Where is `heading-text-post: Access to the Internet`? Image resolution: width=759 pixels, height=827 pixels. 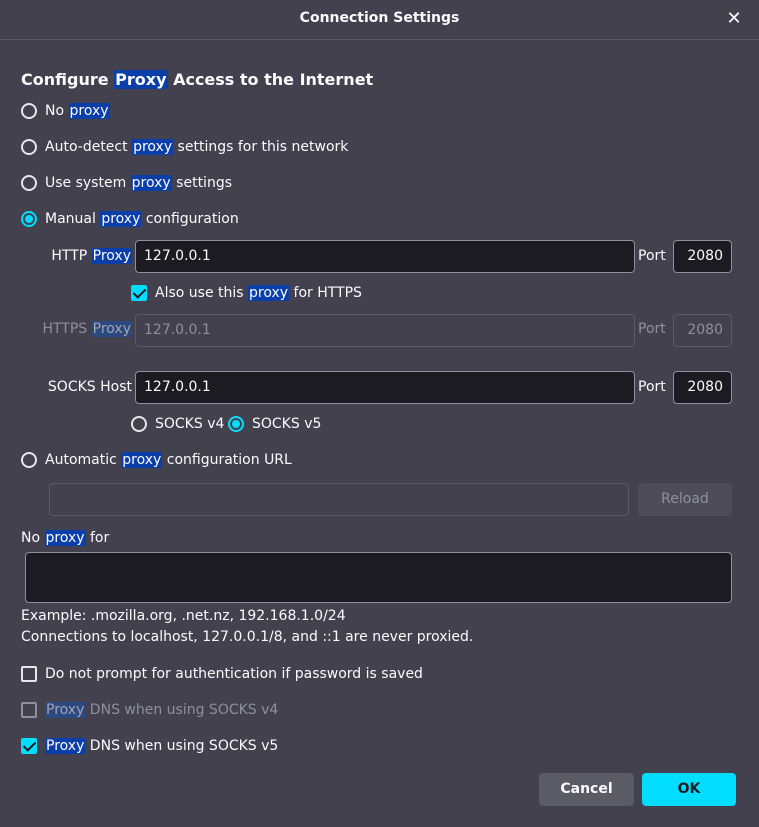
heading-text-post: Access to the Internet is located at coordinates (270, 79).